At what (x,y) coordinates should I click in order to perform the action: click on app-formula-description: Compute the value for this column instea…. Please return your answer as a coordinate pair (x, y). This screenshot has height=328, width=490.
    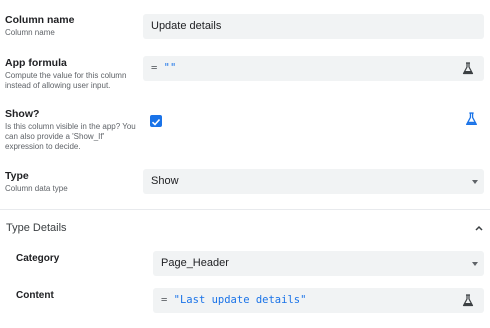
    Looking at the image, I should click on (66, 80).